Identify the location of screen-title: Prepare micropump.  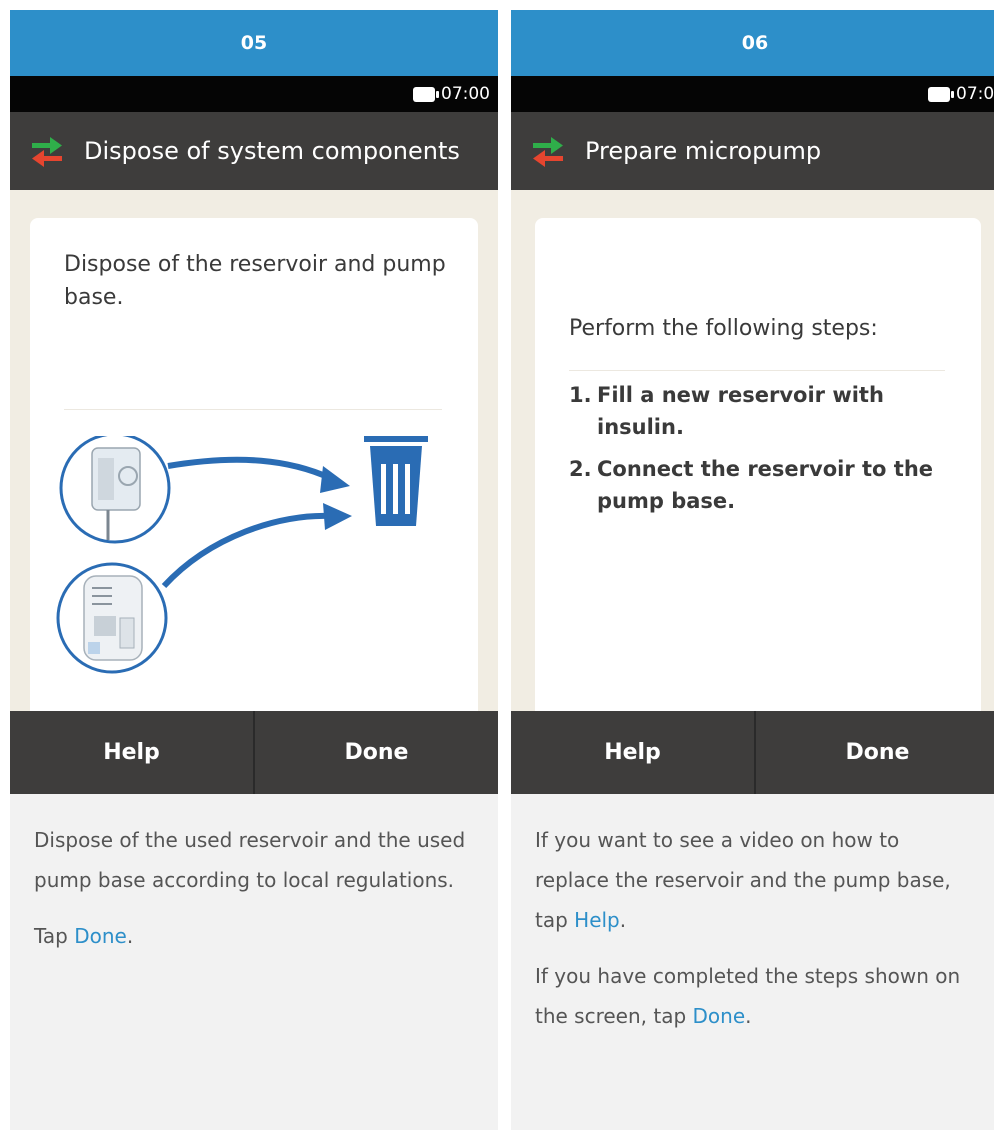
(703, 151).